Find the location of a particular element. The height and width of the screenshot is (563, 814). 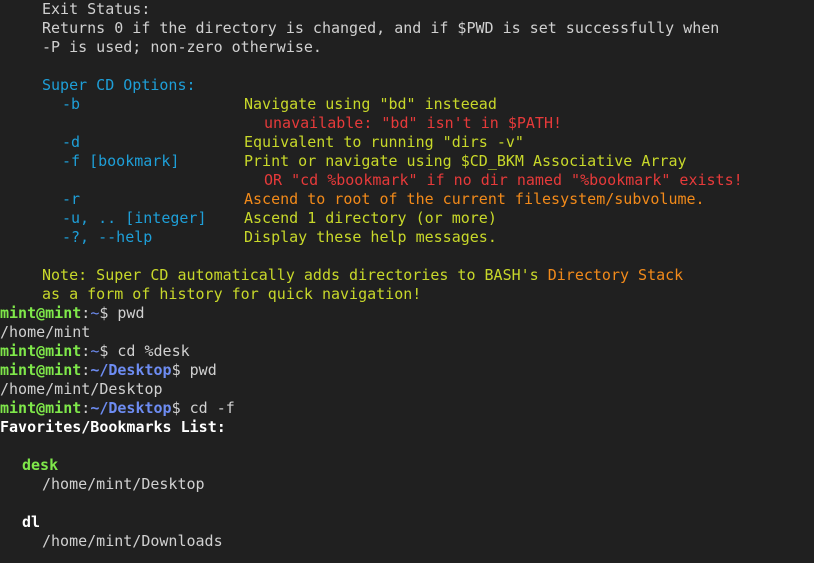

option-flag-u: -u, .. [integer] is located at coordinates (134, 218).